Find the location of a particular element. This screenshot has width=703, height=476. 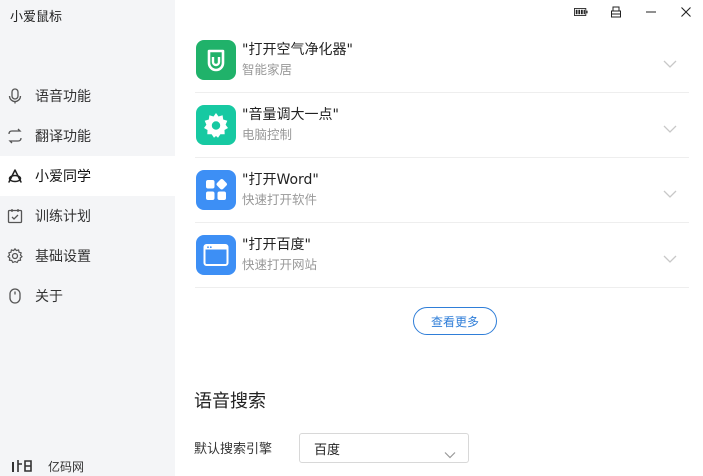

command-title: "音量调大一点" is located at coordinates (290, 115).